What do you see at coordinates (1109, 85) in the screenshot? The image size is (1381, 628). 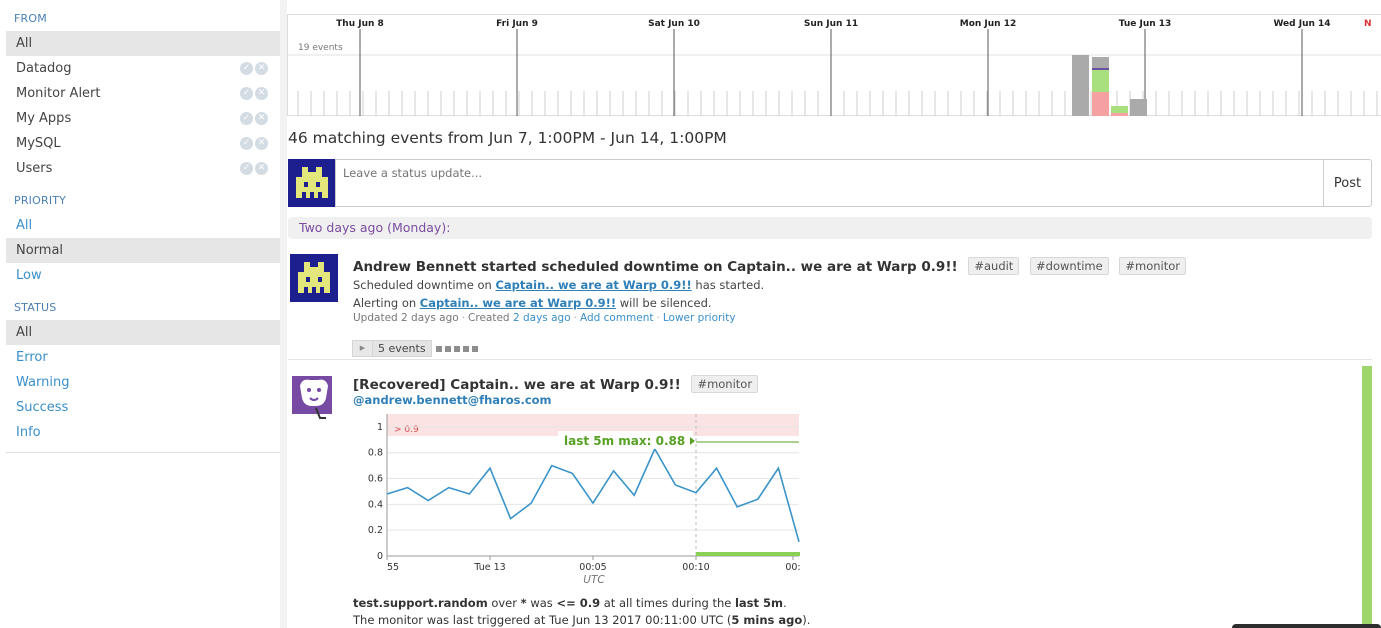 I see `timeline-bars` at bounding box center [1109, 85].